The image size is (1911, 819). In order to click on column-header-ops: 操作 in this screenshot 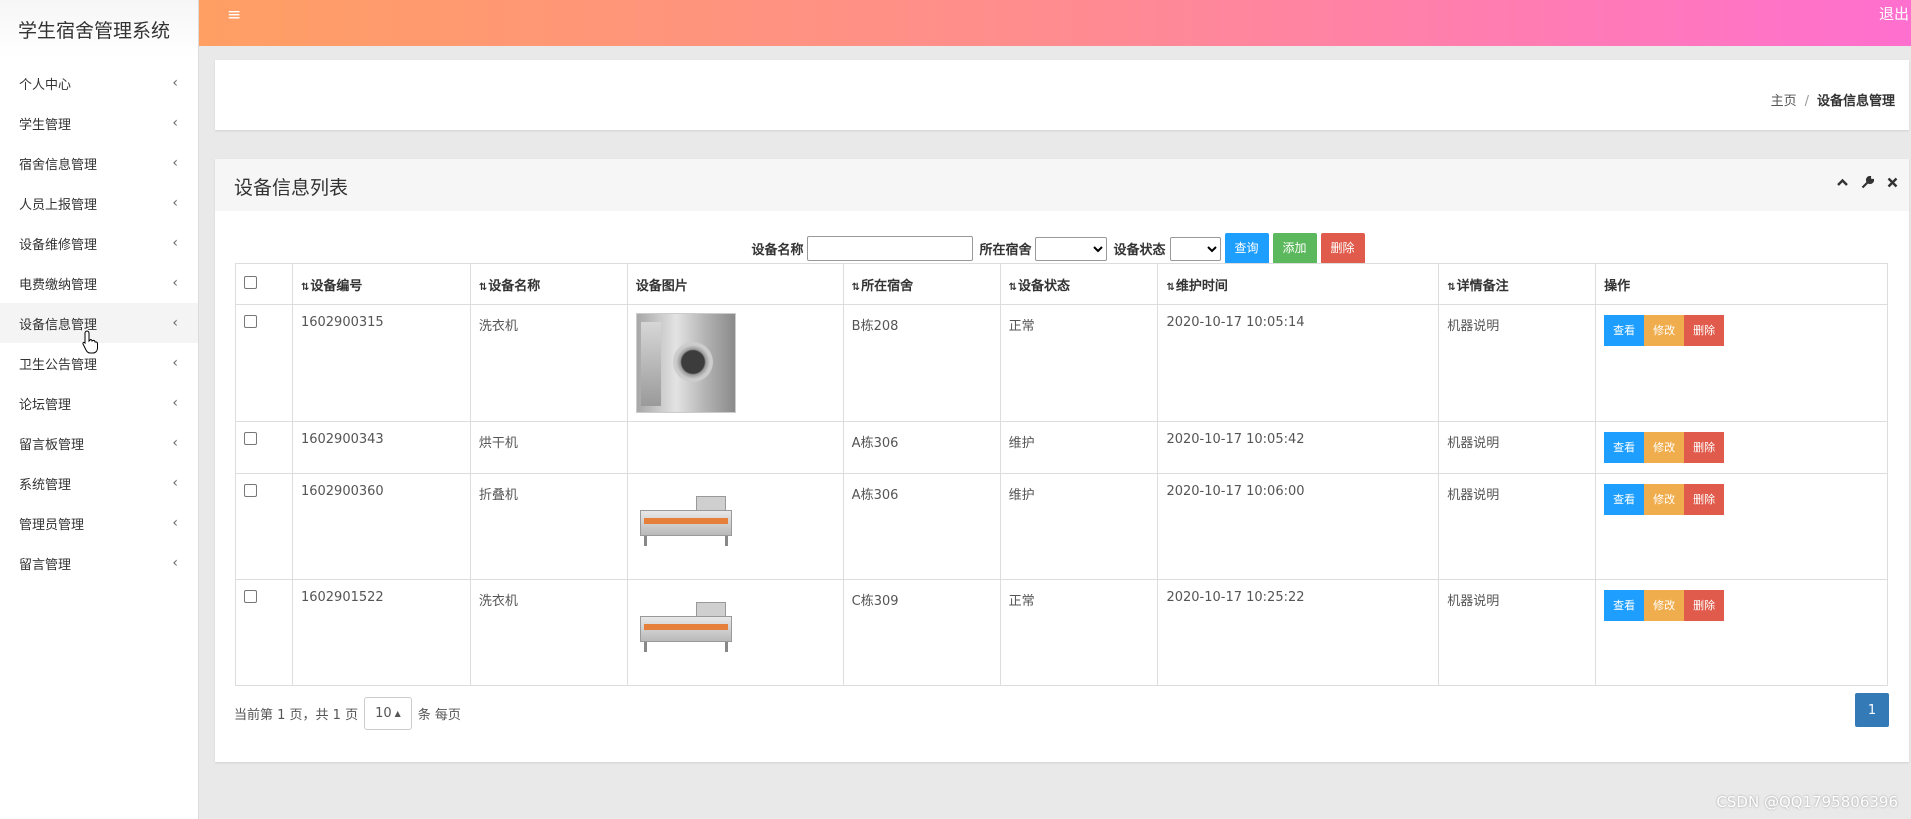, I will do `click(1741, 284)`.